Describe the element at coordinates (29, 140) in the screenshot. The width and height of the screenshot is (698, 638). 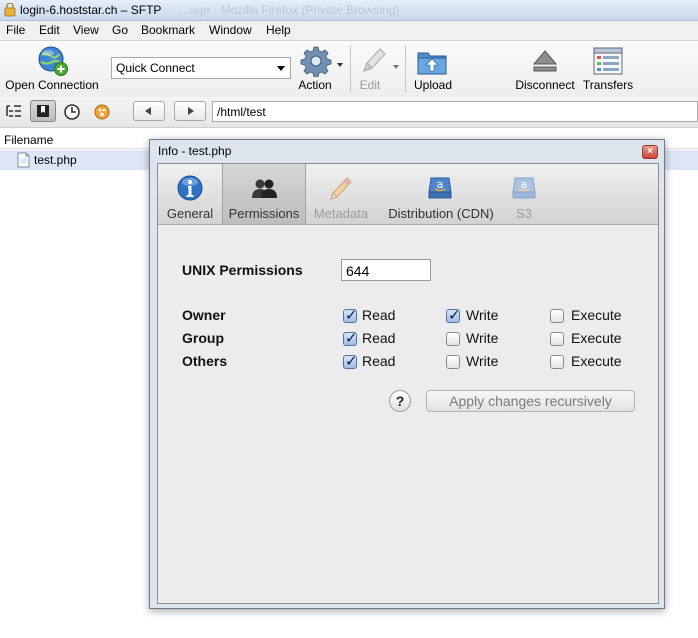
I see `filename-column-label: Filename` at that location.